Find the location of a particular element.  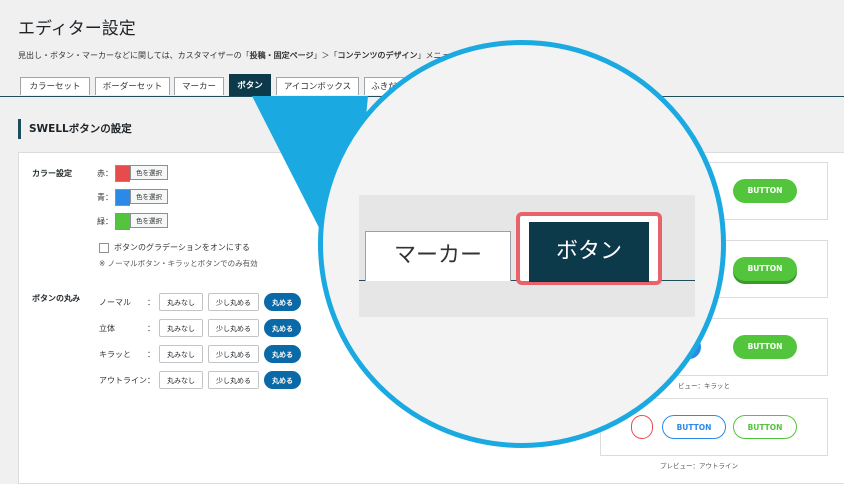

preview-kira-green-button: BUTTON is located at coordinates (765, 347).